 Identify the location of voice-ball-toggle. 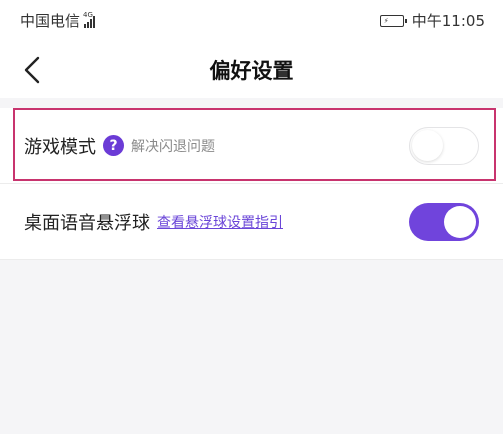
(444, 221).